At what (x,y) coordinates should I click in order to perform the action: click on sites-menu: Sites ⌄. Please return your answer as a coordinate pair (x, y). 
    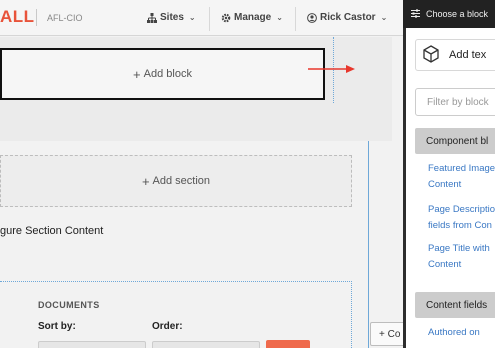
    Looking at the image, I should click on (171, 17).